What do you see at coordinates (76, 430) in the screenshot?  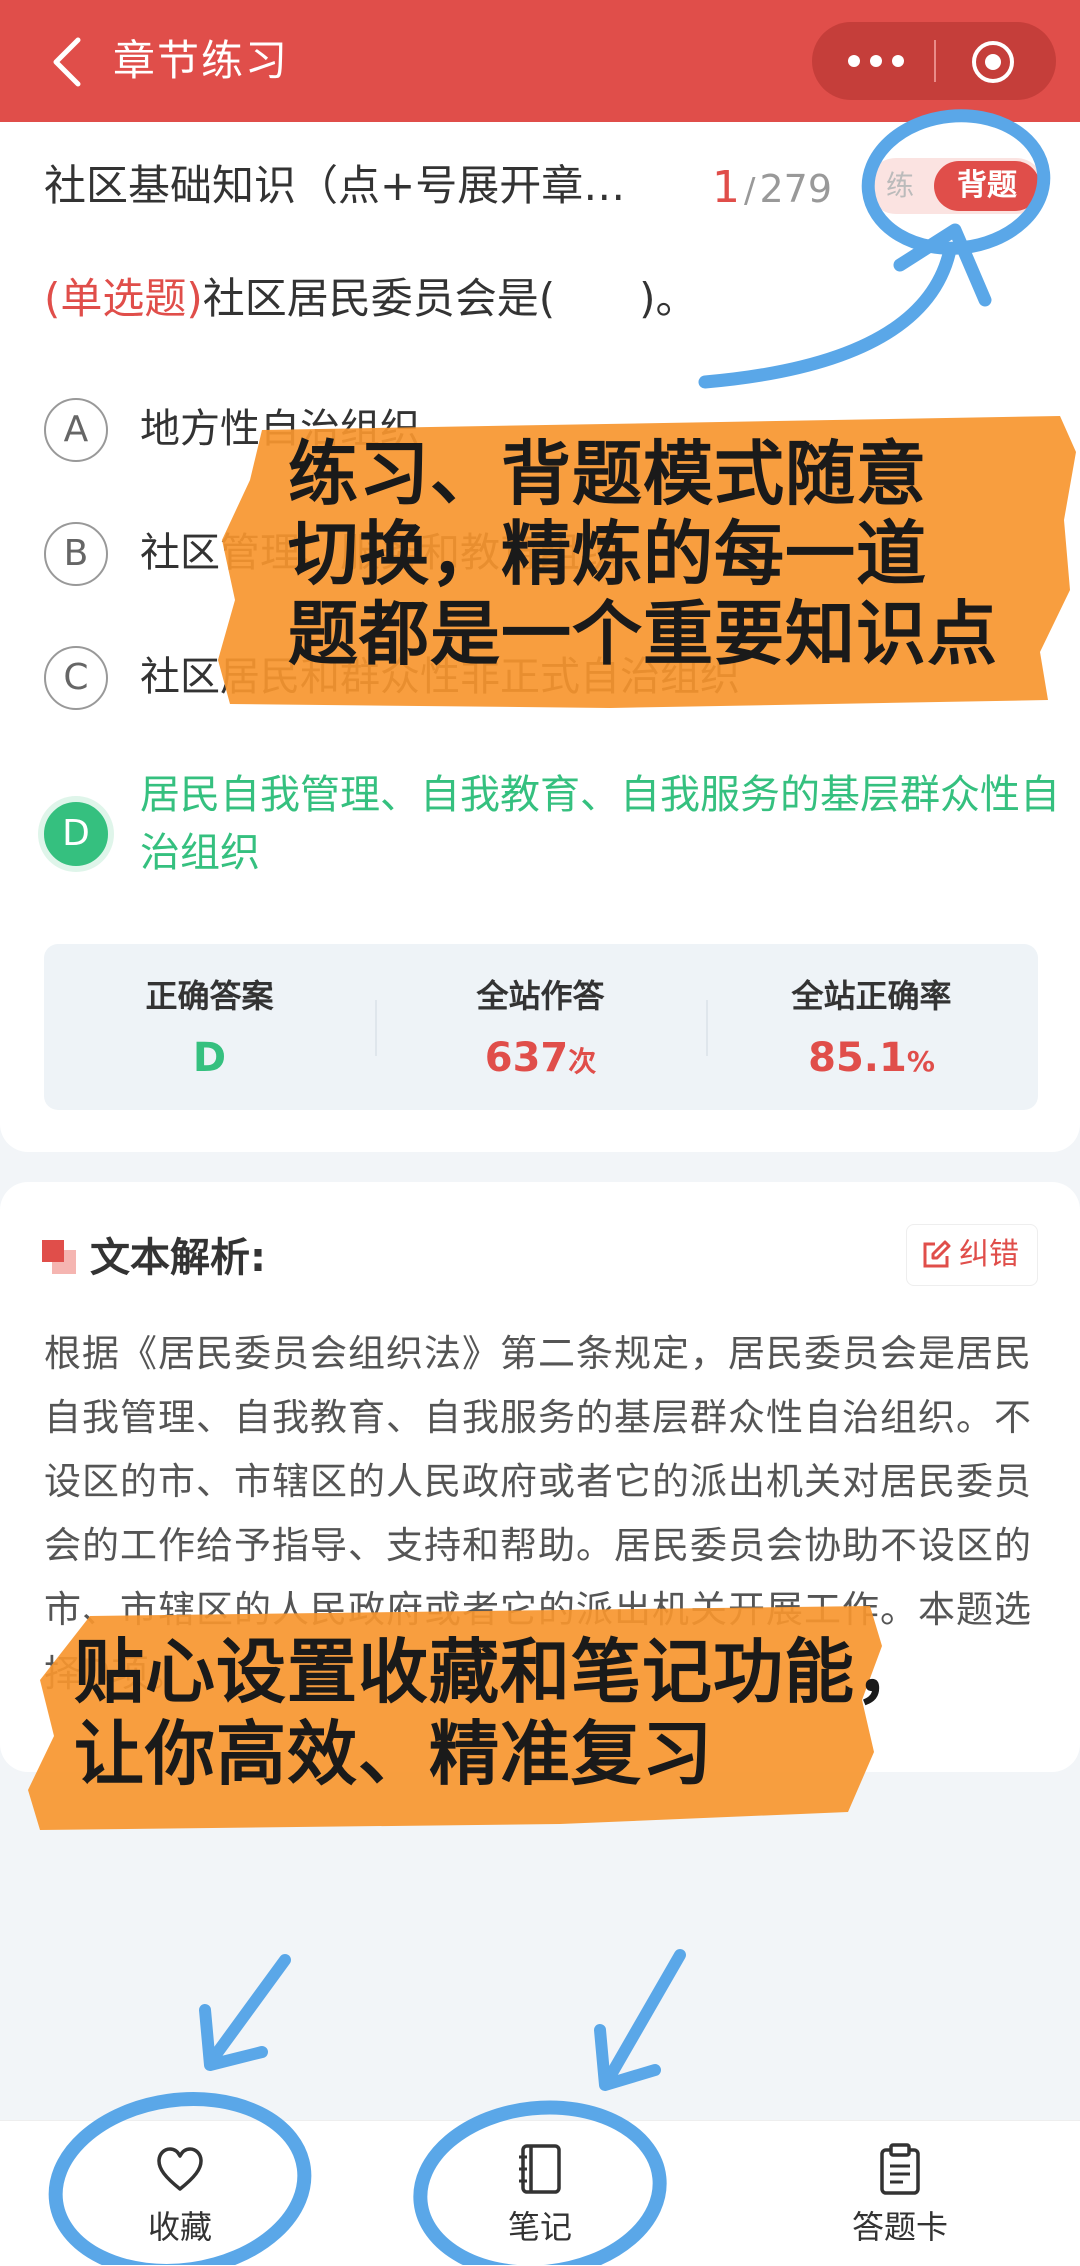 I see `option-letter: A` at bounding box center [76, 430].